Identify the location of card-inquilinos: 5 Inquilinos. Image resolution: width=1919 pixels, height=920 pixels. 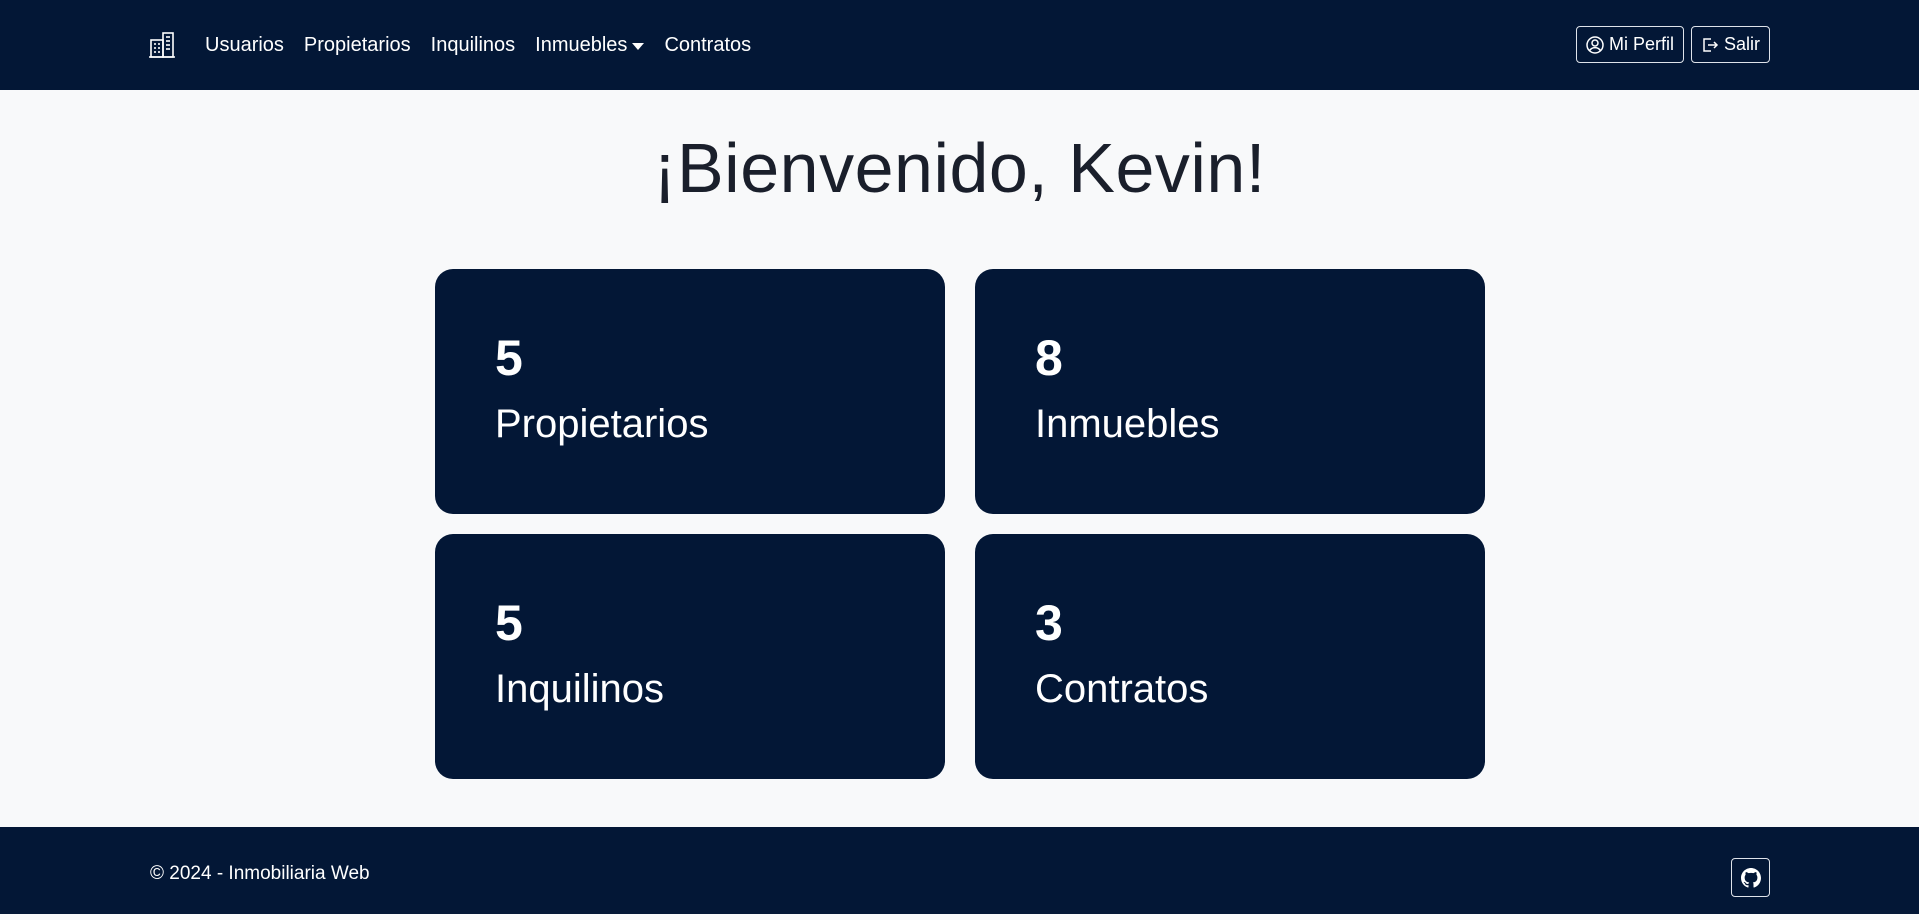
(690, 656).